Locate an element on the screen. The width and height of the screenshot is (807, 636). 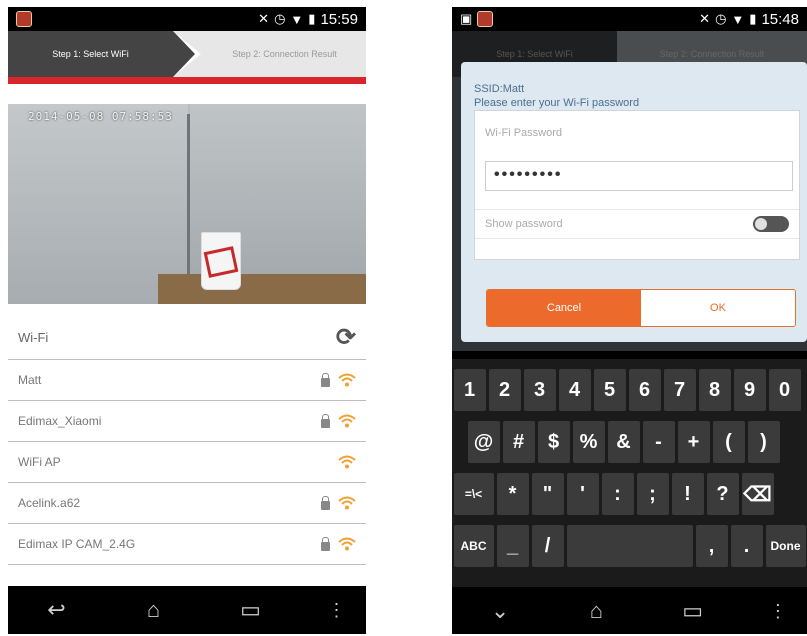
keyboard-key: ABC is located at coordinates (473, 546).